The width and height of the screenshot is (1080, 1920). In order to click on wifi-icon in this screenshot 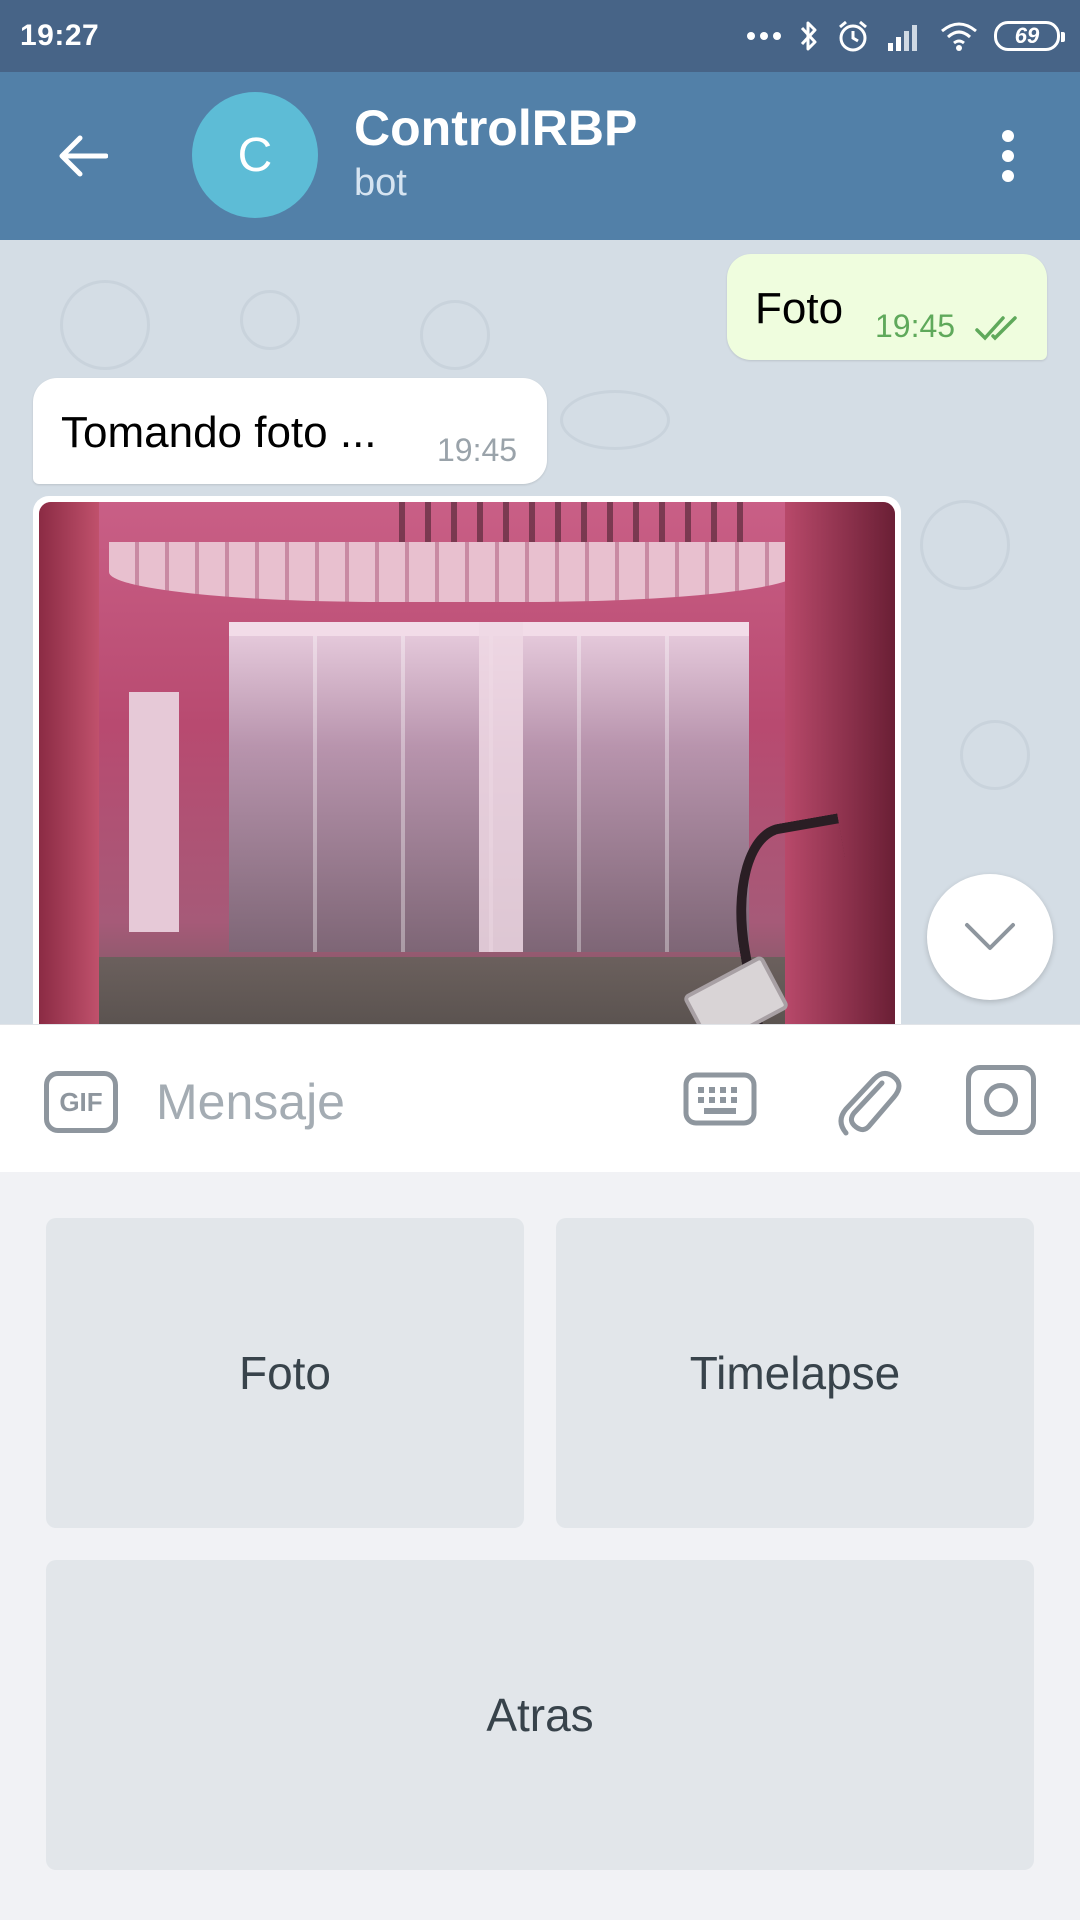, I will do `click(959, 36)`.